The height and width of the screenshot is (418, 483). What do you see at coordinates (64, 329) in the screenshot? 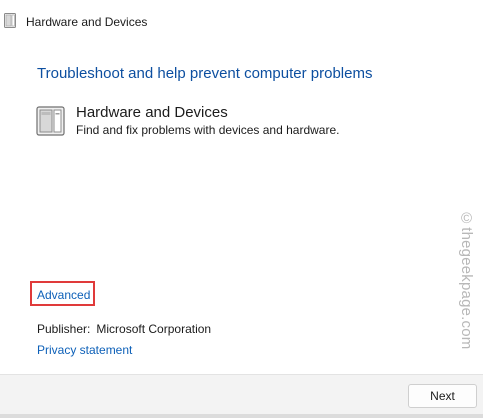
I see `publisher-label: Publisher:` at bounding box center [64, 329].